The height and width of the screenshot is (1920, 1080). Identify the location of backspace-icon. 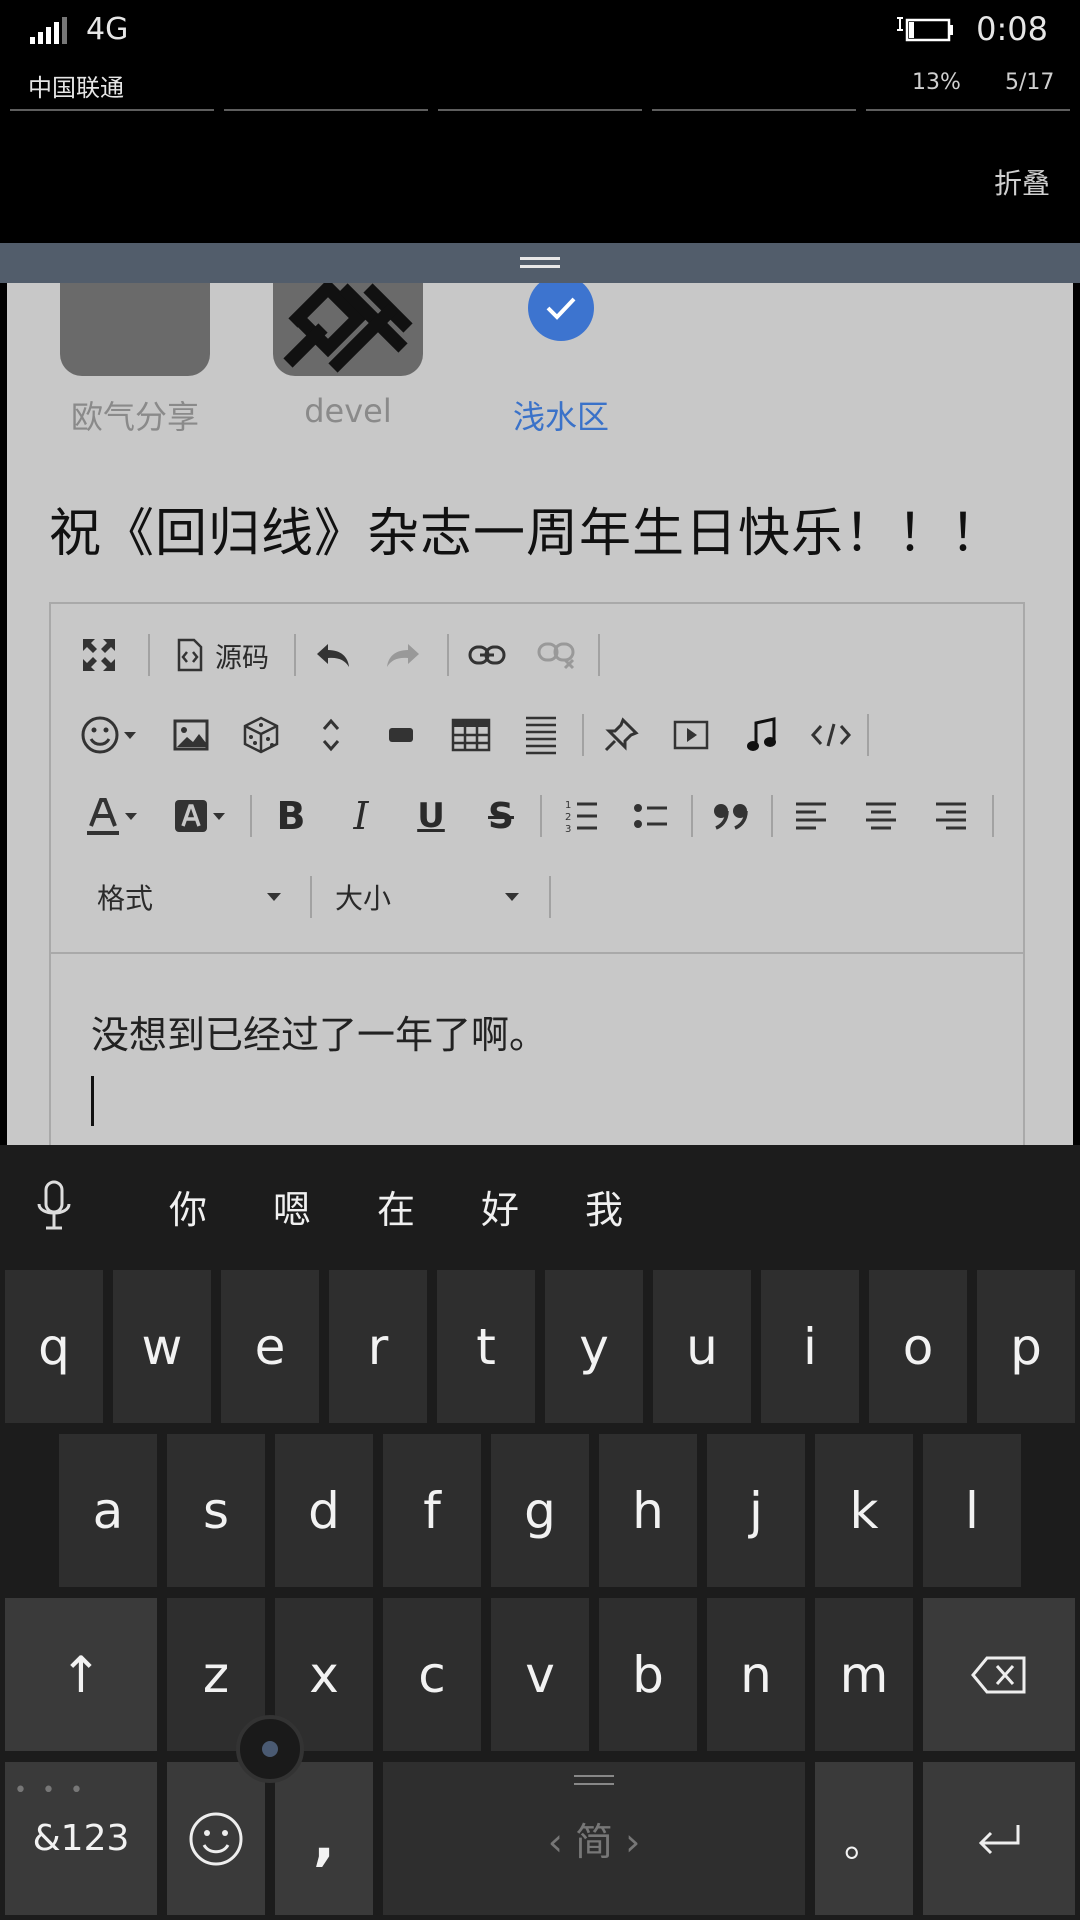
(998, 1674).